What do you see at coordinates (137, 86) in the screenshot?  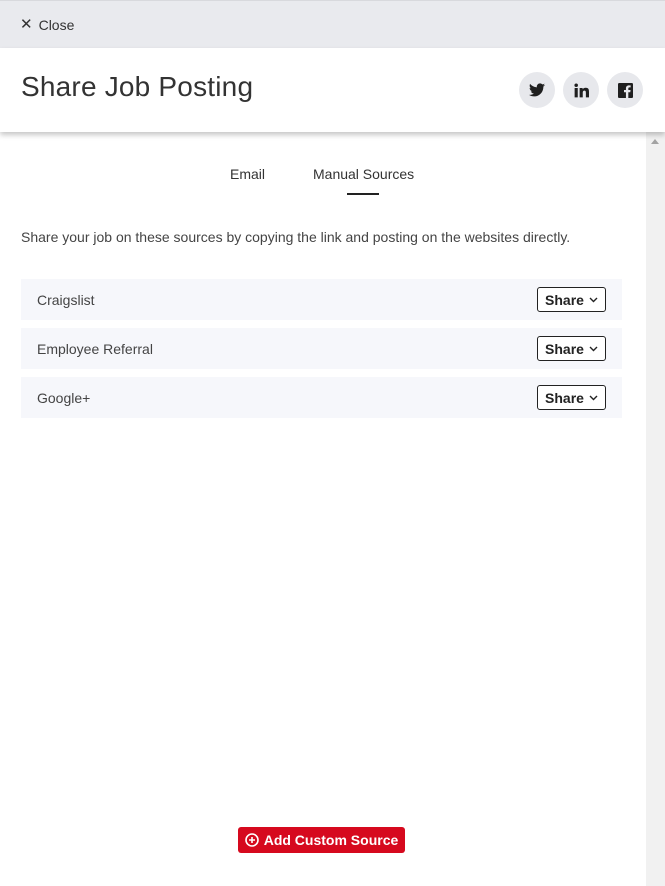 I see `page-title: Share Job Posting` at bounding box center [137, 86].